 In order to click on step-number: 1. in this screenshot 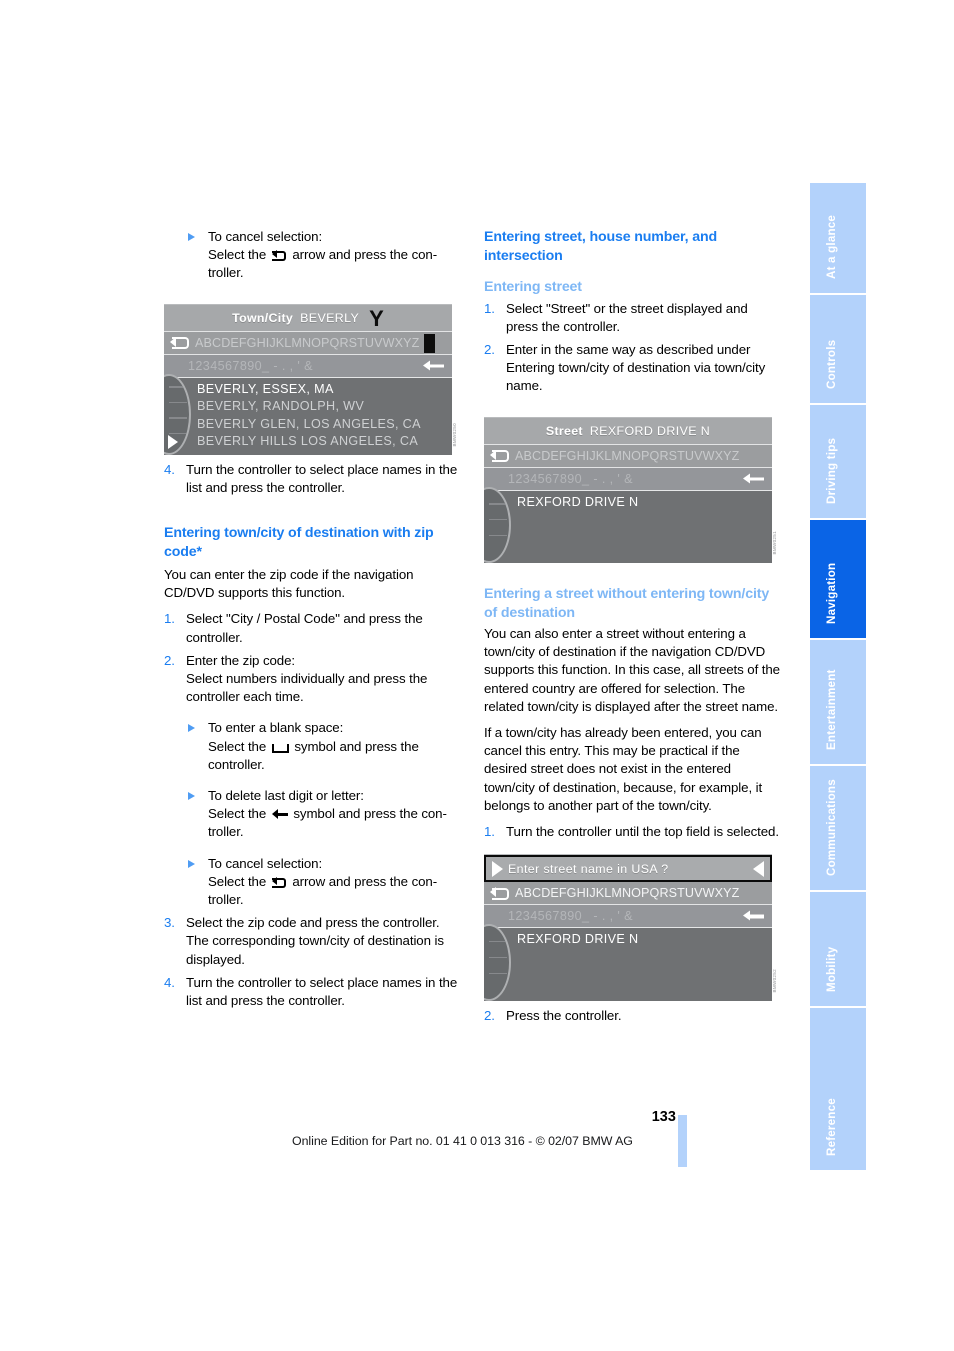, I will do `click(489, 832)`.